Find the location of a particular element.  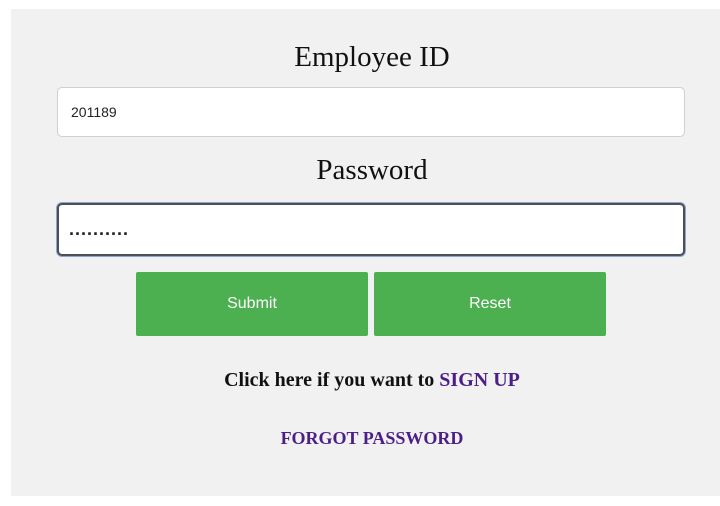

reset-button: Reset is located at coordinates (490, 304).